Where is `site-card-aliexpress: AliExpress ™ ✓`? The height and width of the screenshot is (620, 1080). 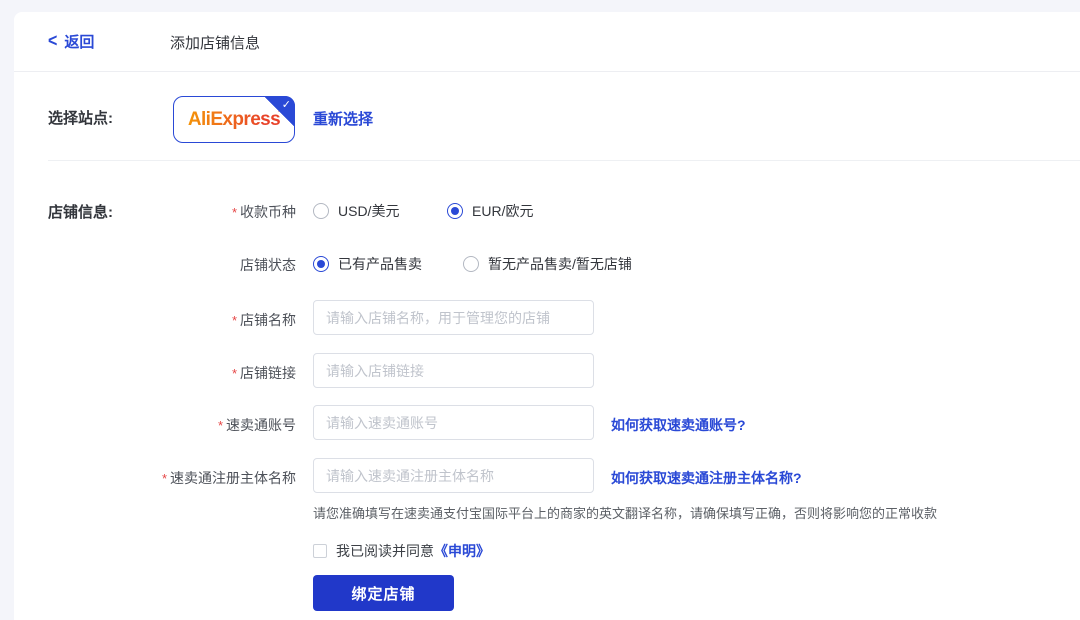 site-card-aliexpress: AliExpress ™ ✓ is located at coordinates (234, 119).